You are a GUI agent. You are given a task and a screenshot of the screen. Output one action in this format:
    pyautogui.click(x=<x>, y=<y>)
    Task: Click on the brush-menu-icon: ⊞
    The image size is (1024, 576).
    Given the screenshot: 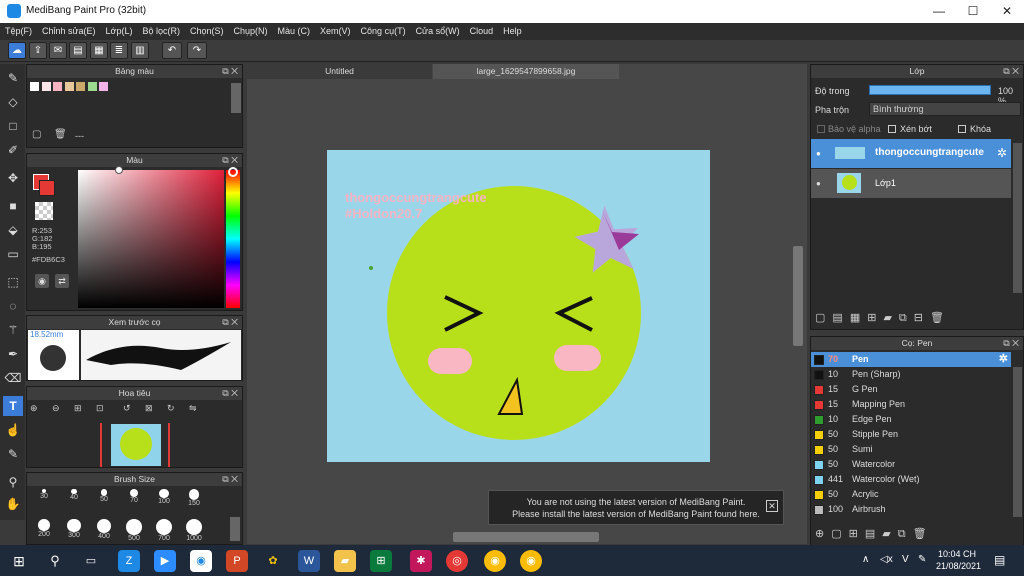 What is the action you would take?
    pyautogui.click(x=857, y=534)
    